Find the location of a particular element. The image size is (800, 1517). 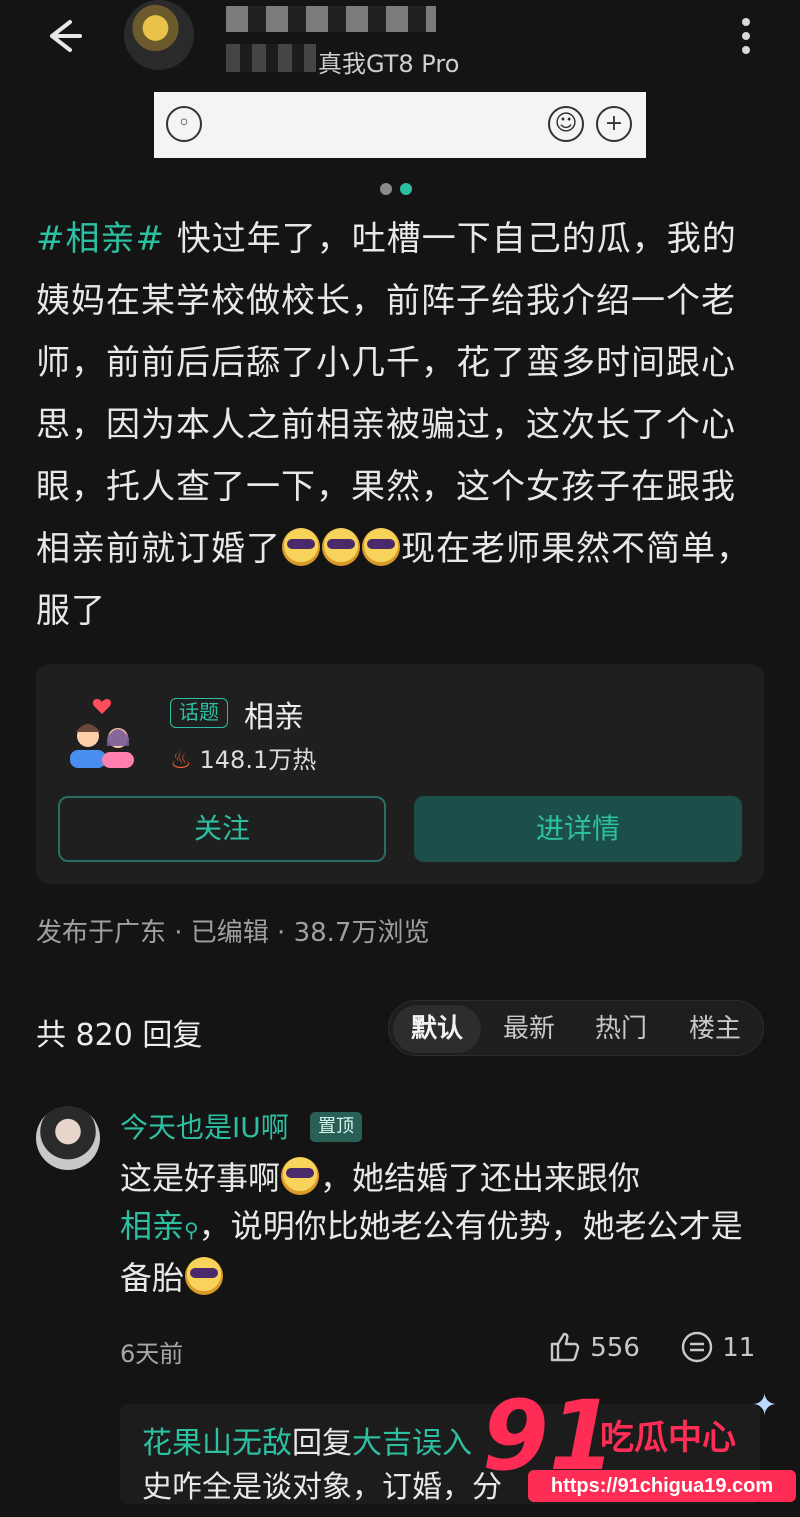

fire-icon: ♨ is located at coordinates (181, 760).